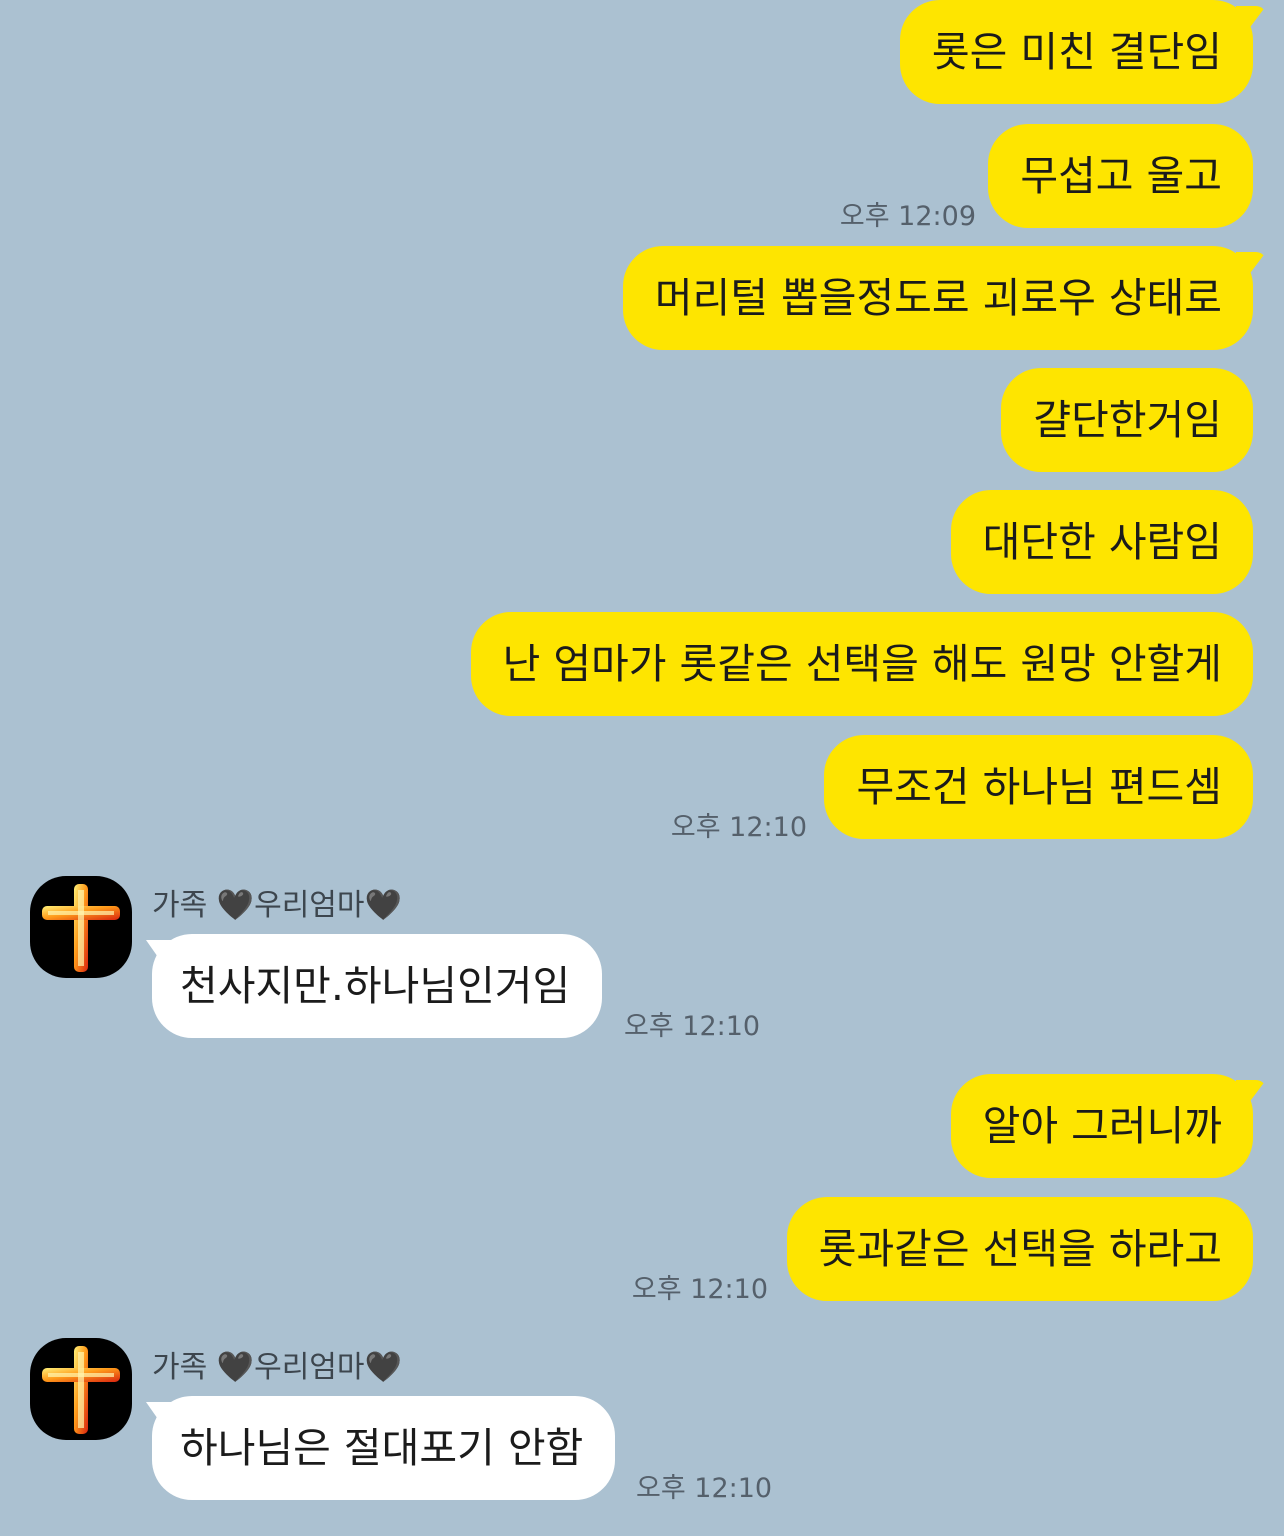 This screenshot has width=1284, height=1536. Describe the element at coordinates (1101, 1126) in the screenshot. I see `my-message-bubble: 알아 그러니까` at that location.